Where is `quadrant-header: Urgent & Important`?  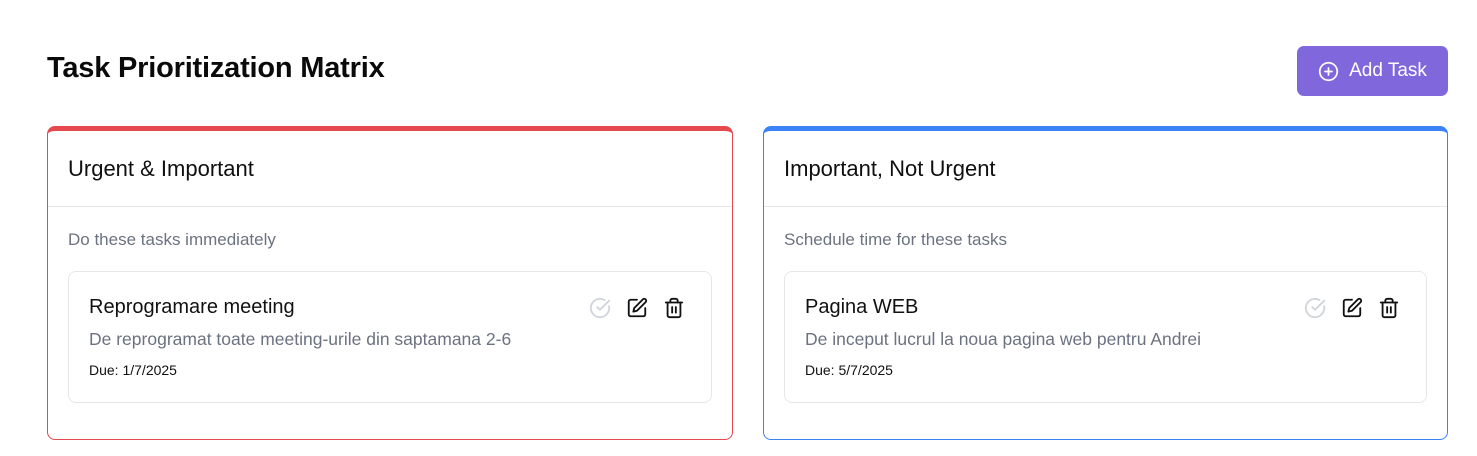 quadrant-header: Urgent & Important is located at coordinates (390, 169).